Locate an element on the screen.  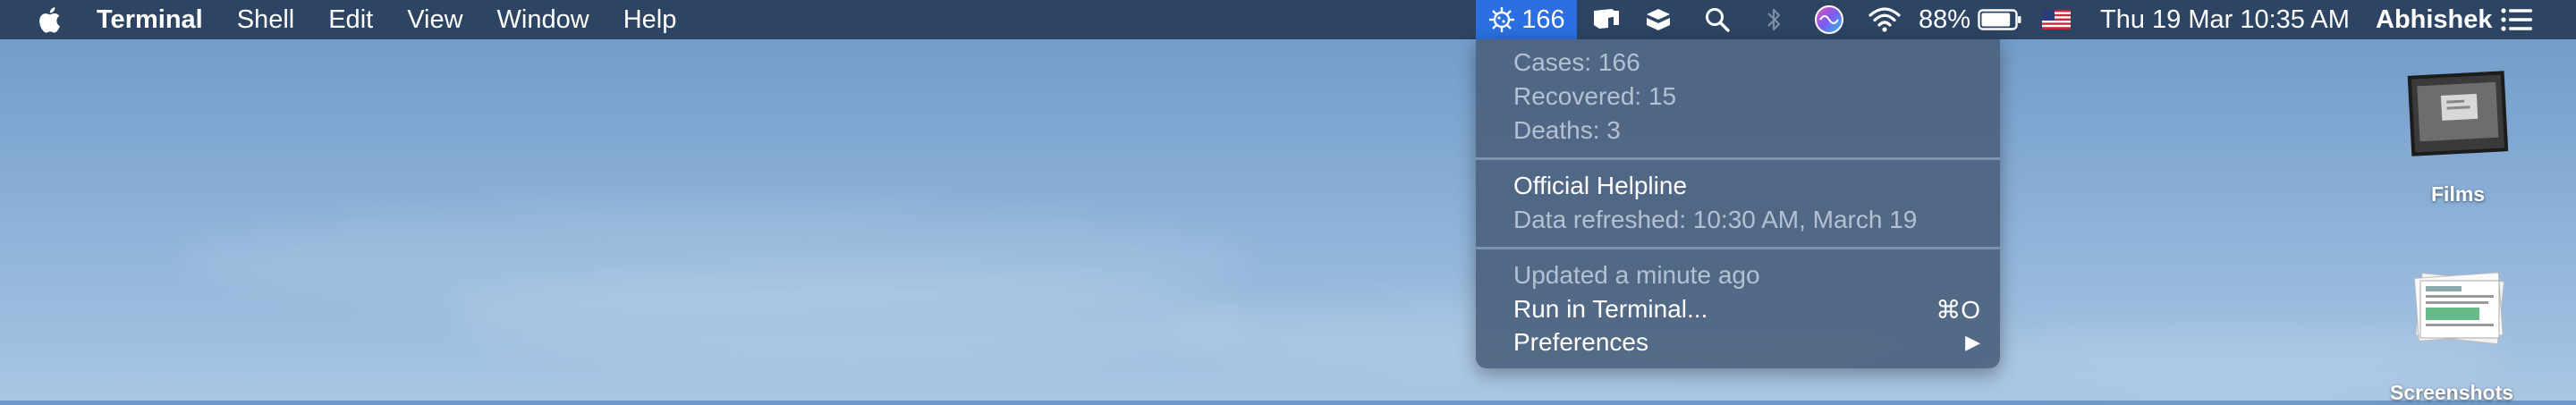
cases-stat: Cases: 166 is located at coordinates (1576, 62).